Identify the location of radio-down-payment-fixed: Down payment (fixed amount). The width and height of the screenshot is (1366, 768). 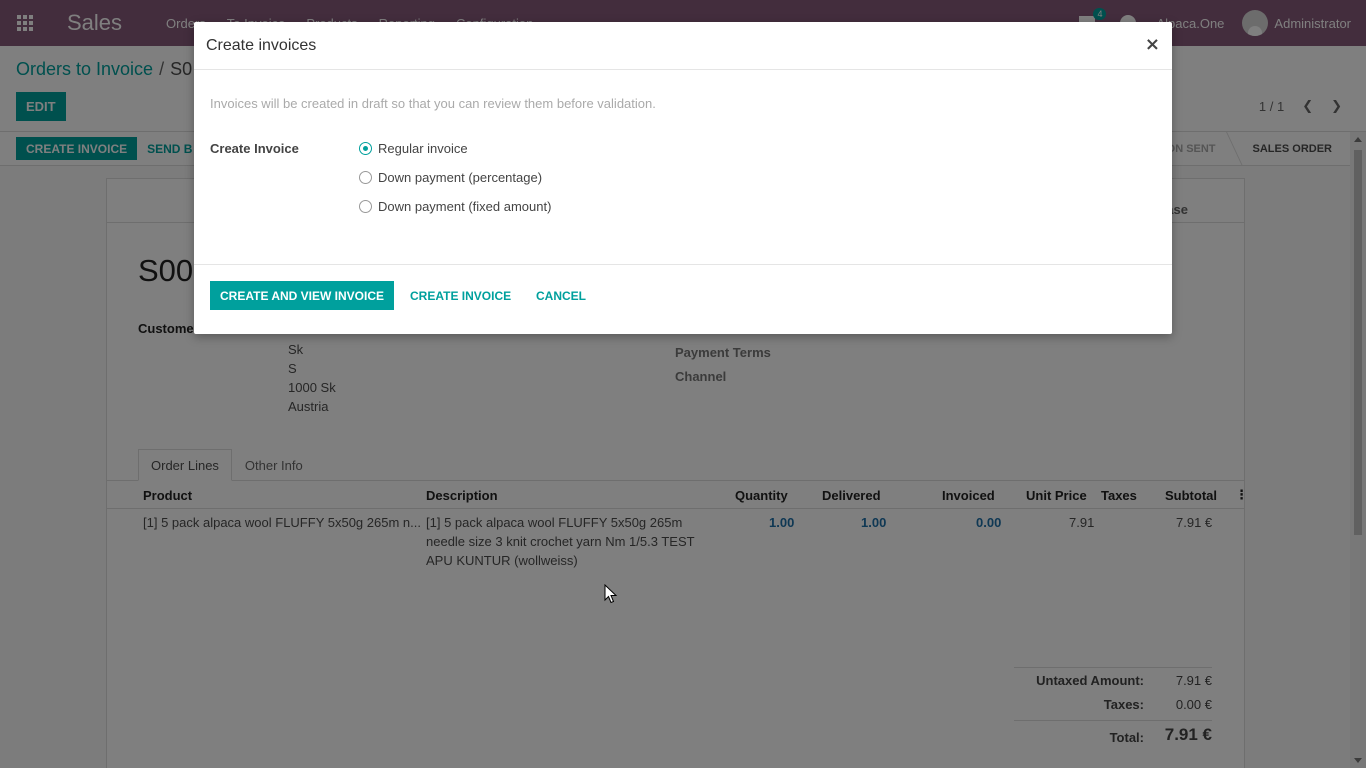
(455, 206).